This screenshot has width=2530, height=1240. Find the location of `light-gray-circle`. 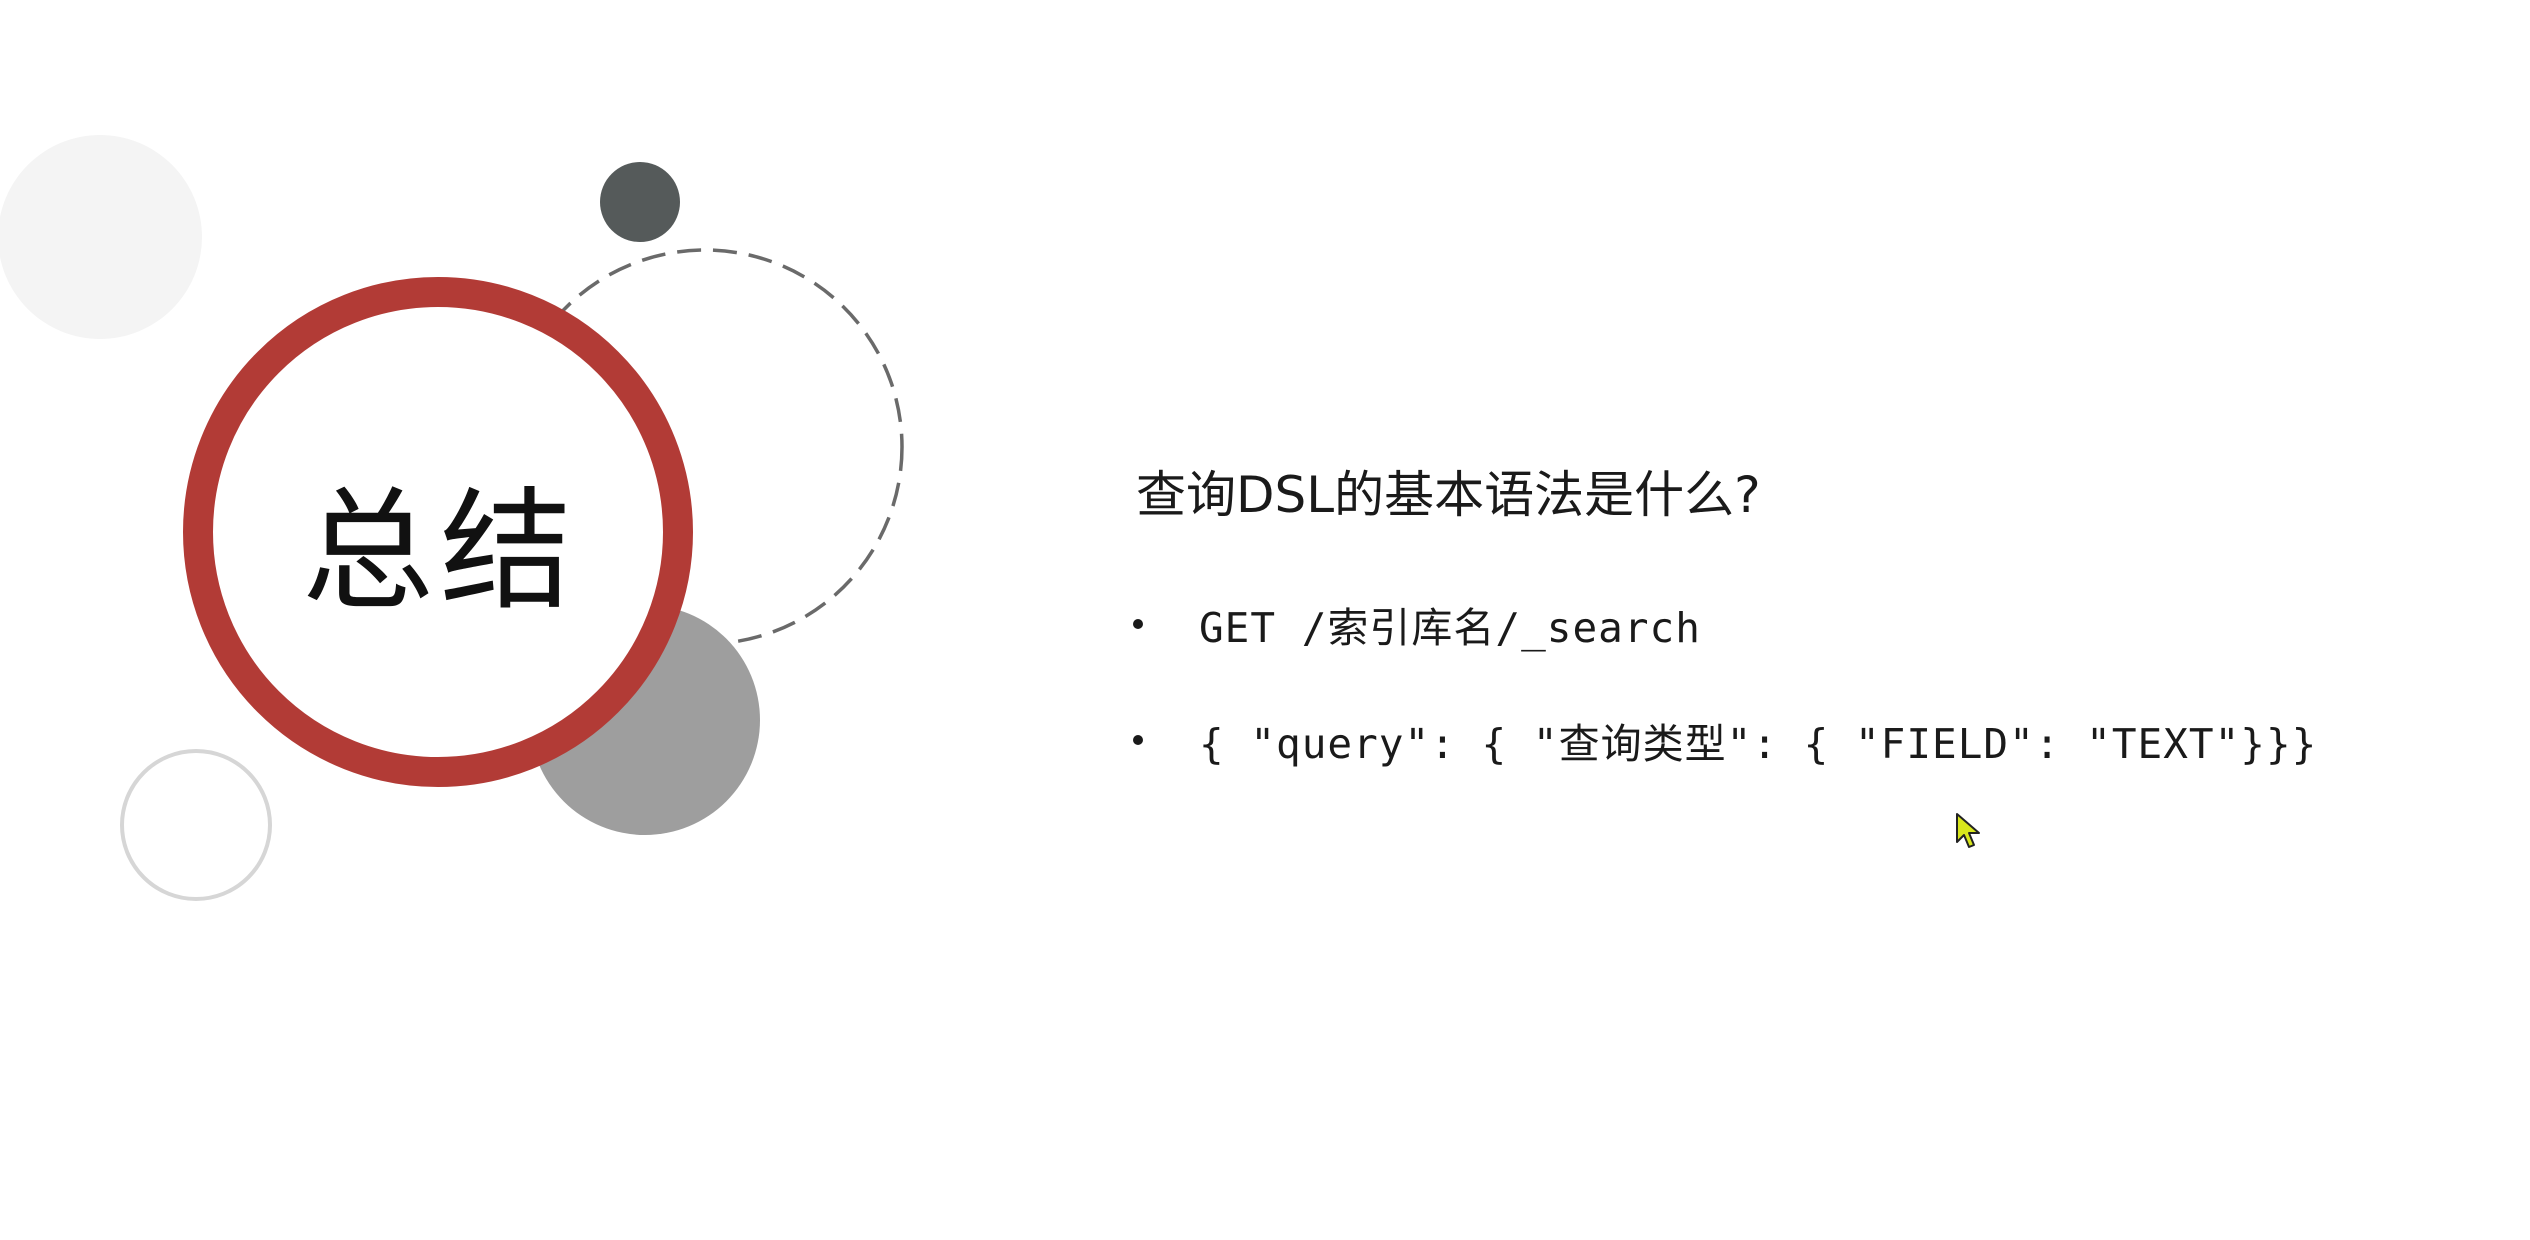

light-gray-circle is located at coordinates (101, 237).